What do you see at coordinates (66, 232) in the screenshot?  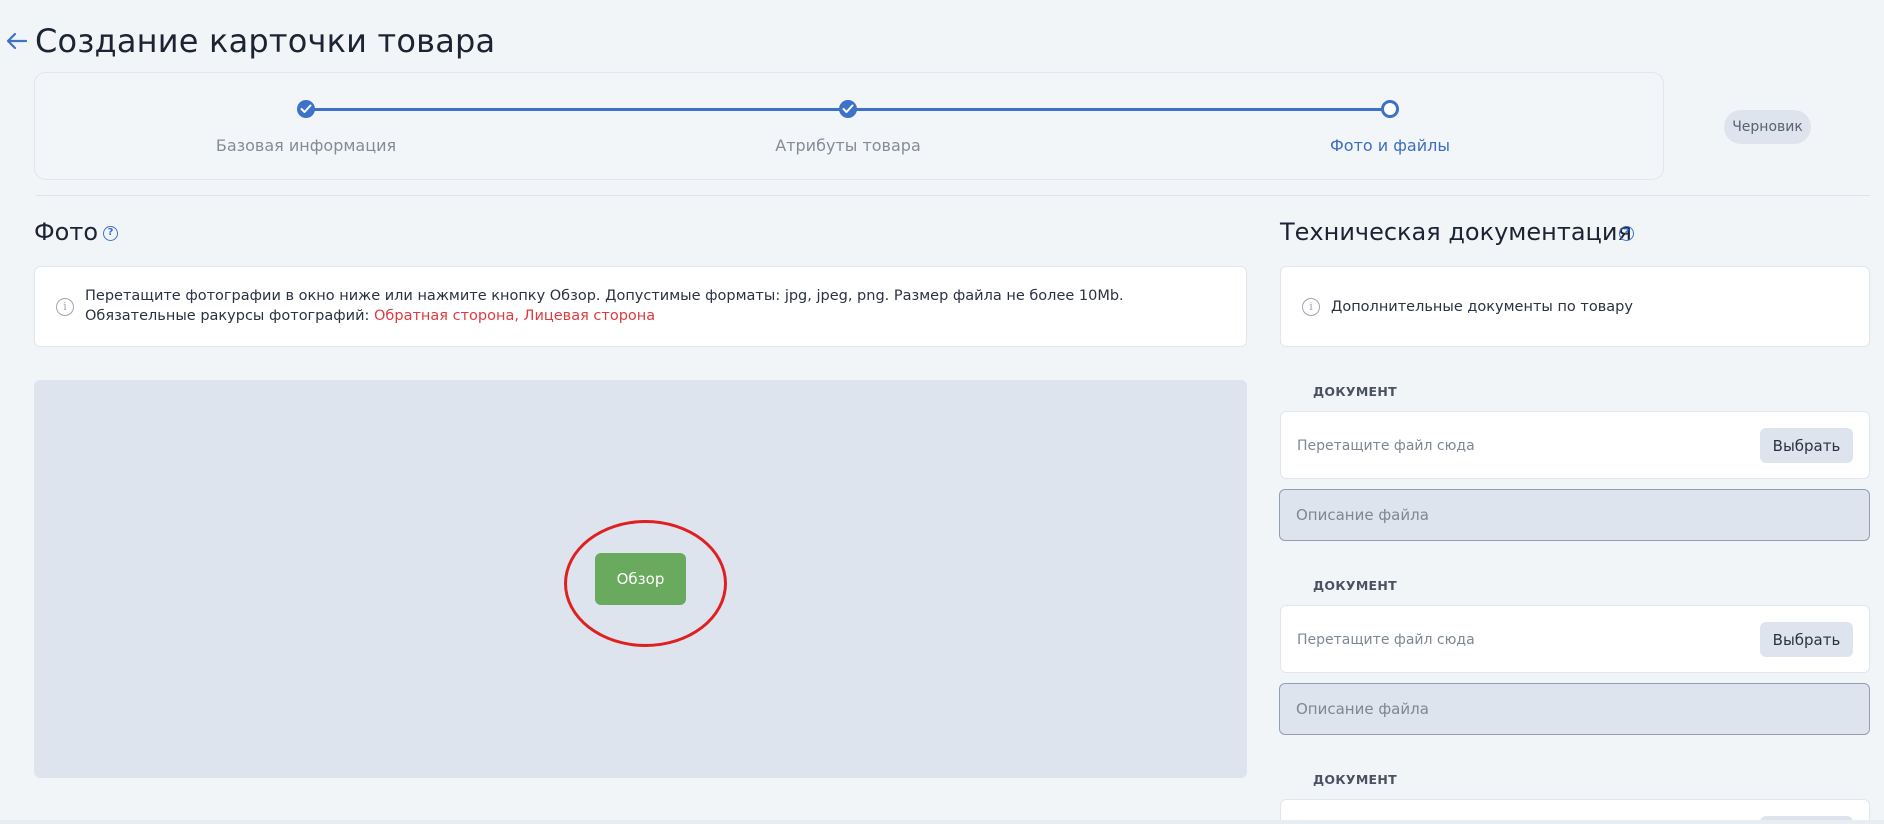 I see `photo-section-title: Фото` at bounding box center [66, 232].